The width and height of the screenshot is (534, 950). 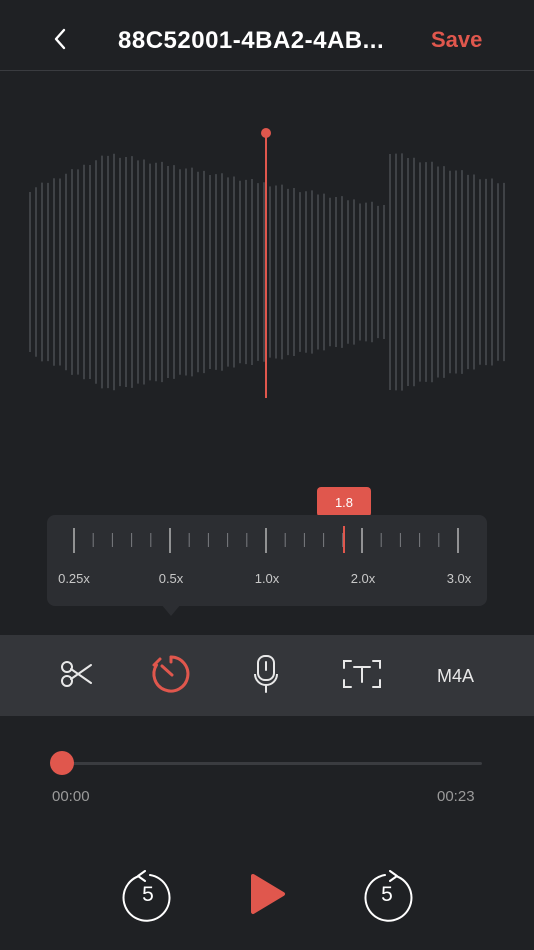 I want to click on speed-label-30: 3.0x, so click(x=459, y=578).